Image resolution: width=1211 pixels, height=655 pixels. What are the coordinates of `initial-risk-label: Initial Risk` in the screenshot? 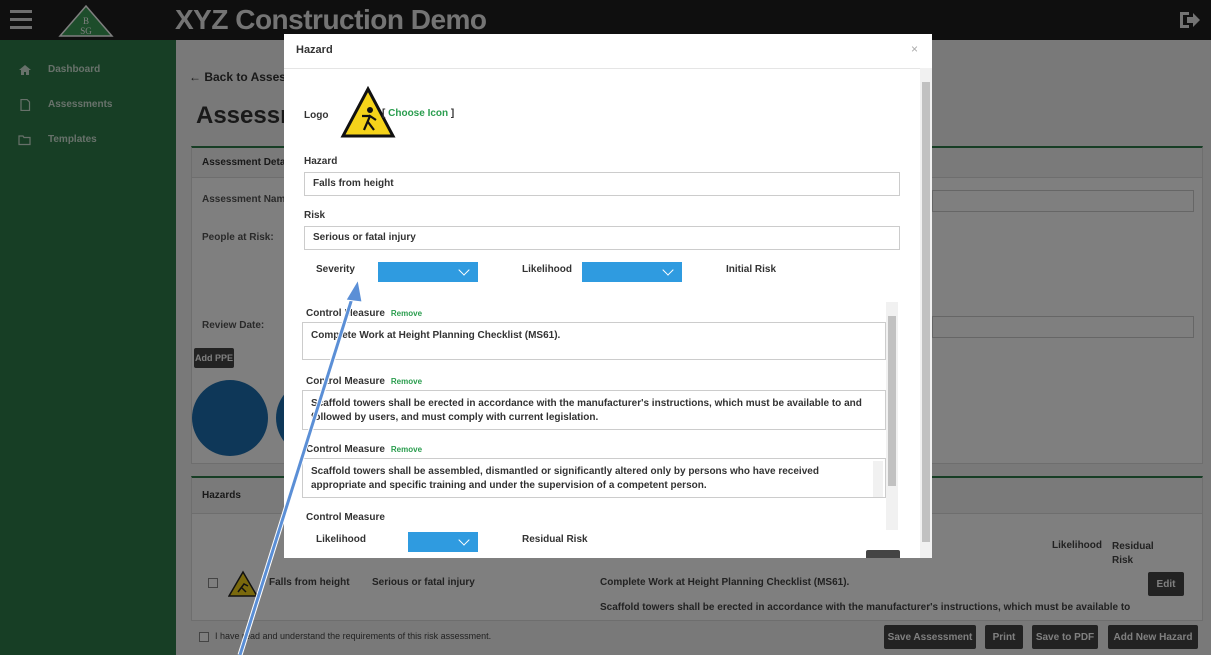 It's located at (751, 269).